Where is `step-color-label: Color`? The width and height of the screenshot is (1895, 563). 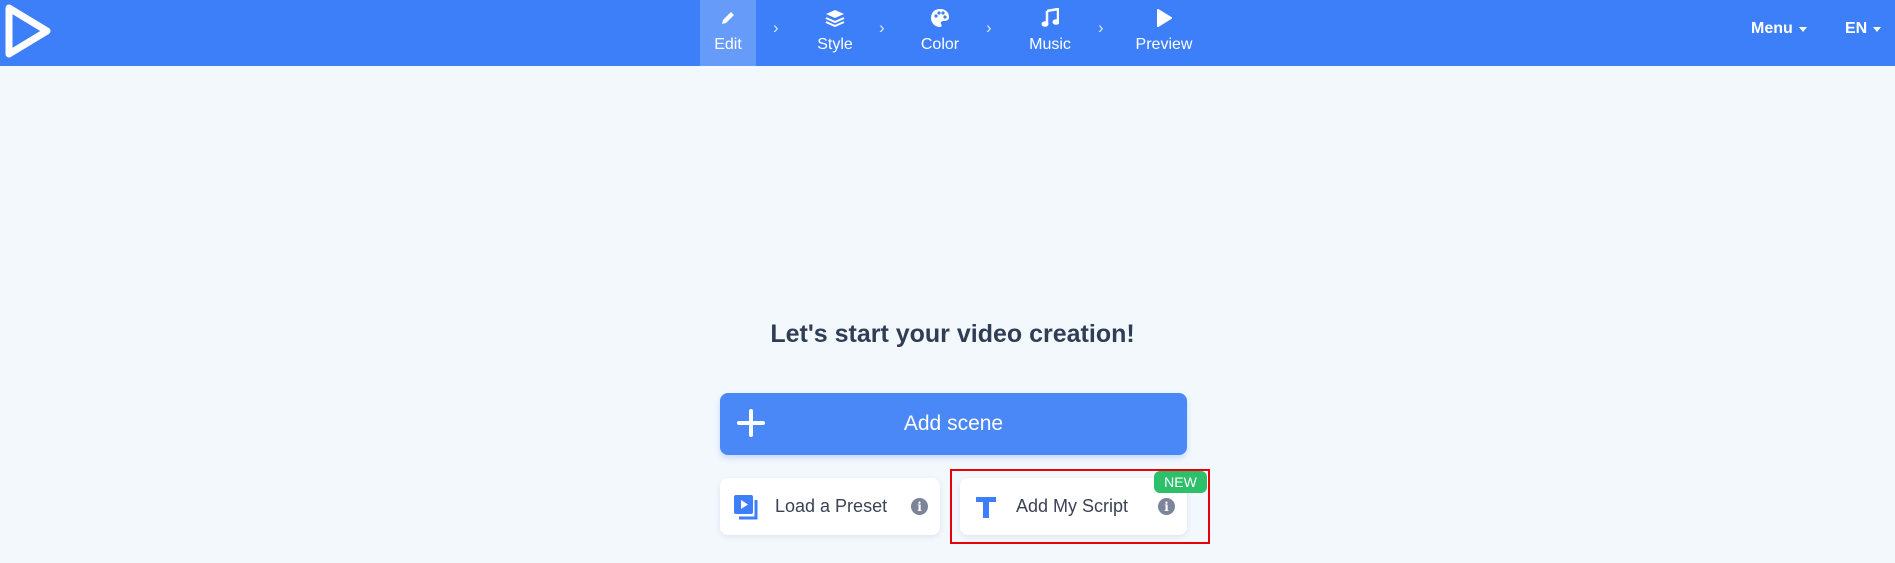 step-color-label: Color is located at coordinates (940, 44).